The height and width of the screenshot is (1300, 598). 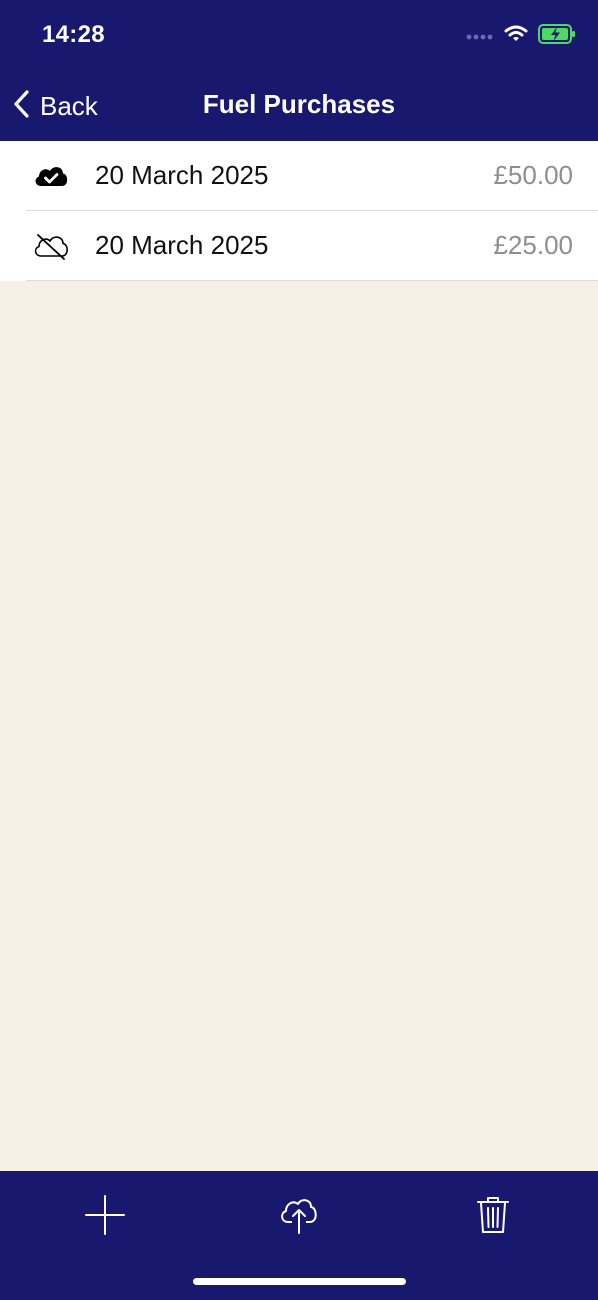 I want to click on navigation-header: 14:28 Back Fuel Purchases, so click(x=299, y=70).